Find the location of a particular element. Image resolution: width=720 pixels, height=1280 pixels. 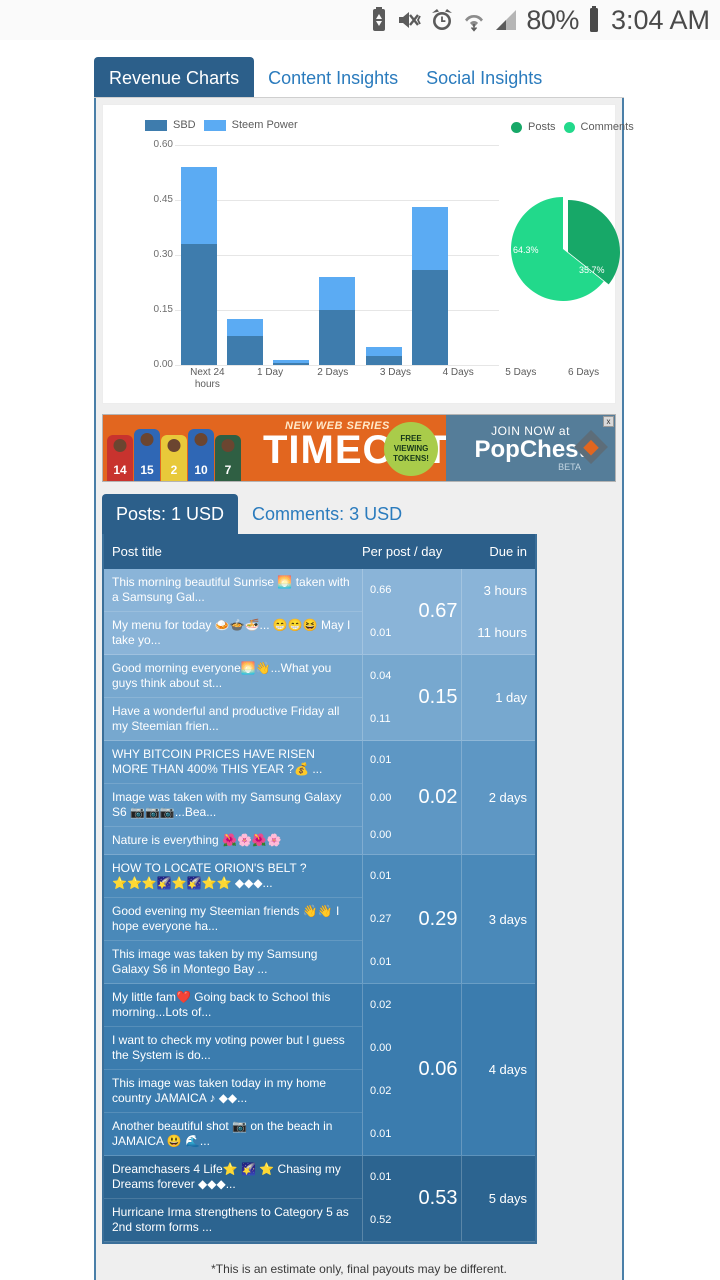

group-total: 0.67 is located at coordinates (438, 611).